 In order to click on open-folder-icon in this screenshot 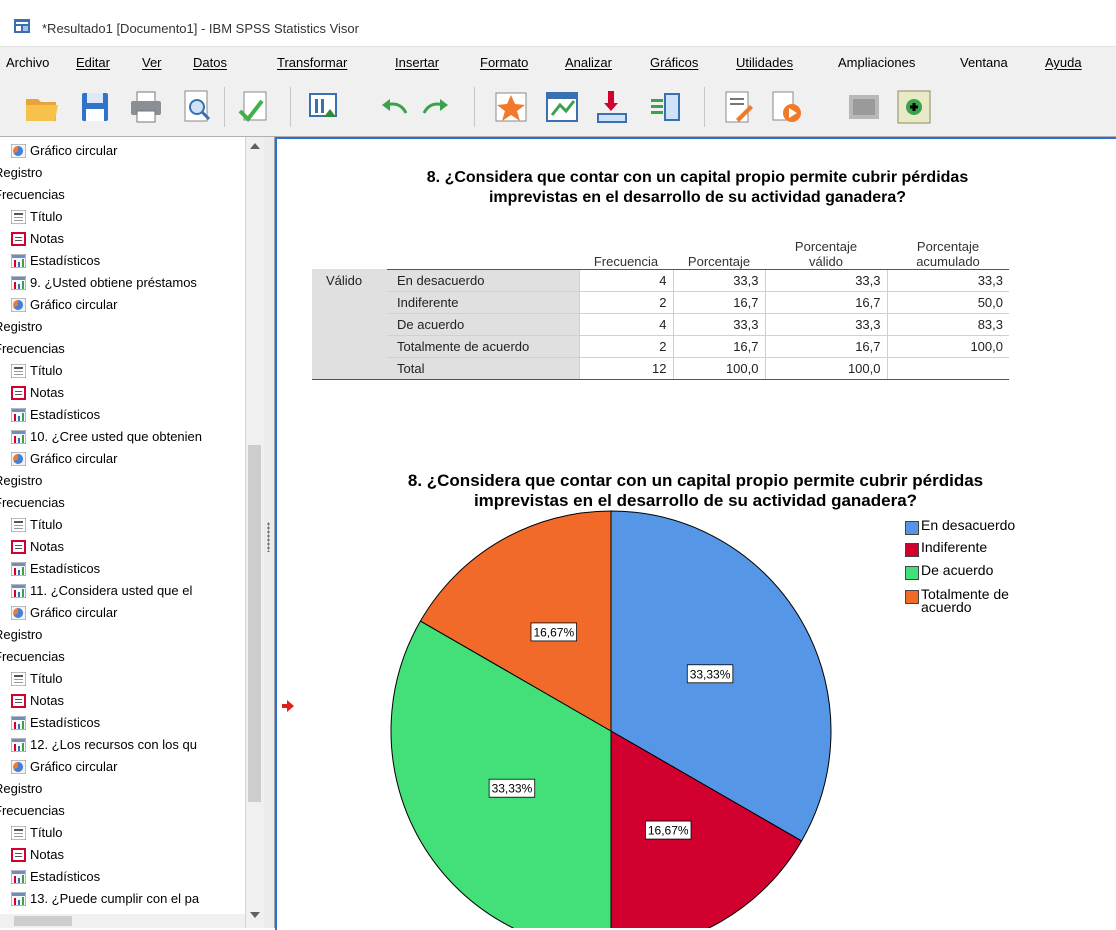, I will do `click(42, 107)`.